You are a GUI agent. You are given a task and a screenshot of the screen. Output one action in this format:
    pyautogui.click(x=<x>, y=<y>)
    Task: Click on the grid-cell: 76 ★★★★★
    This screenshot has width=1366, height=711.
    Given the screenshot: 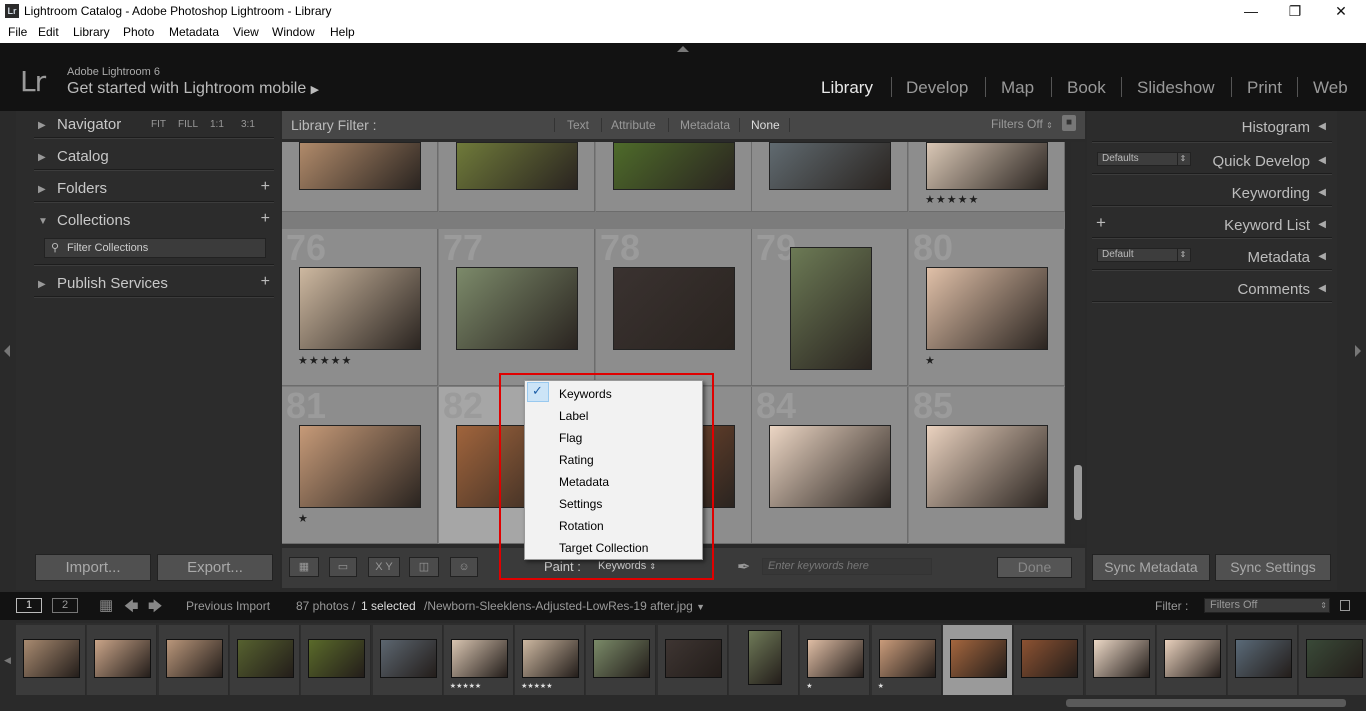 What is the action you would take?
    pyautogui.click(x=360, y=306)
    